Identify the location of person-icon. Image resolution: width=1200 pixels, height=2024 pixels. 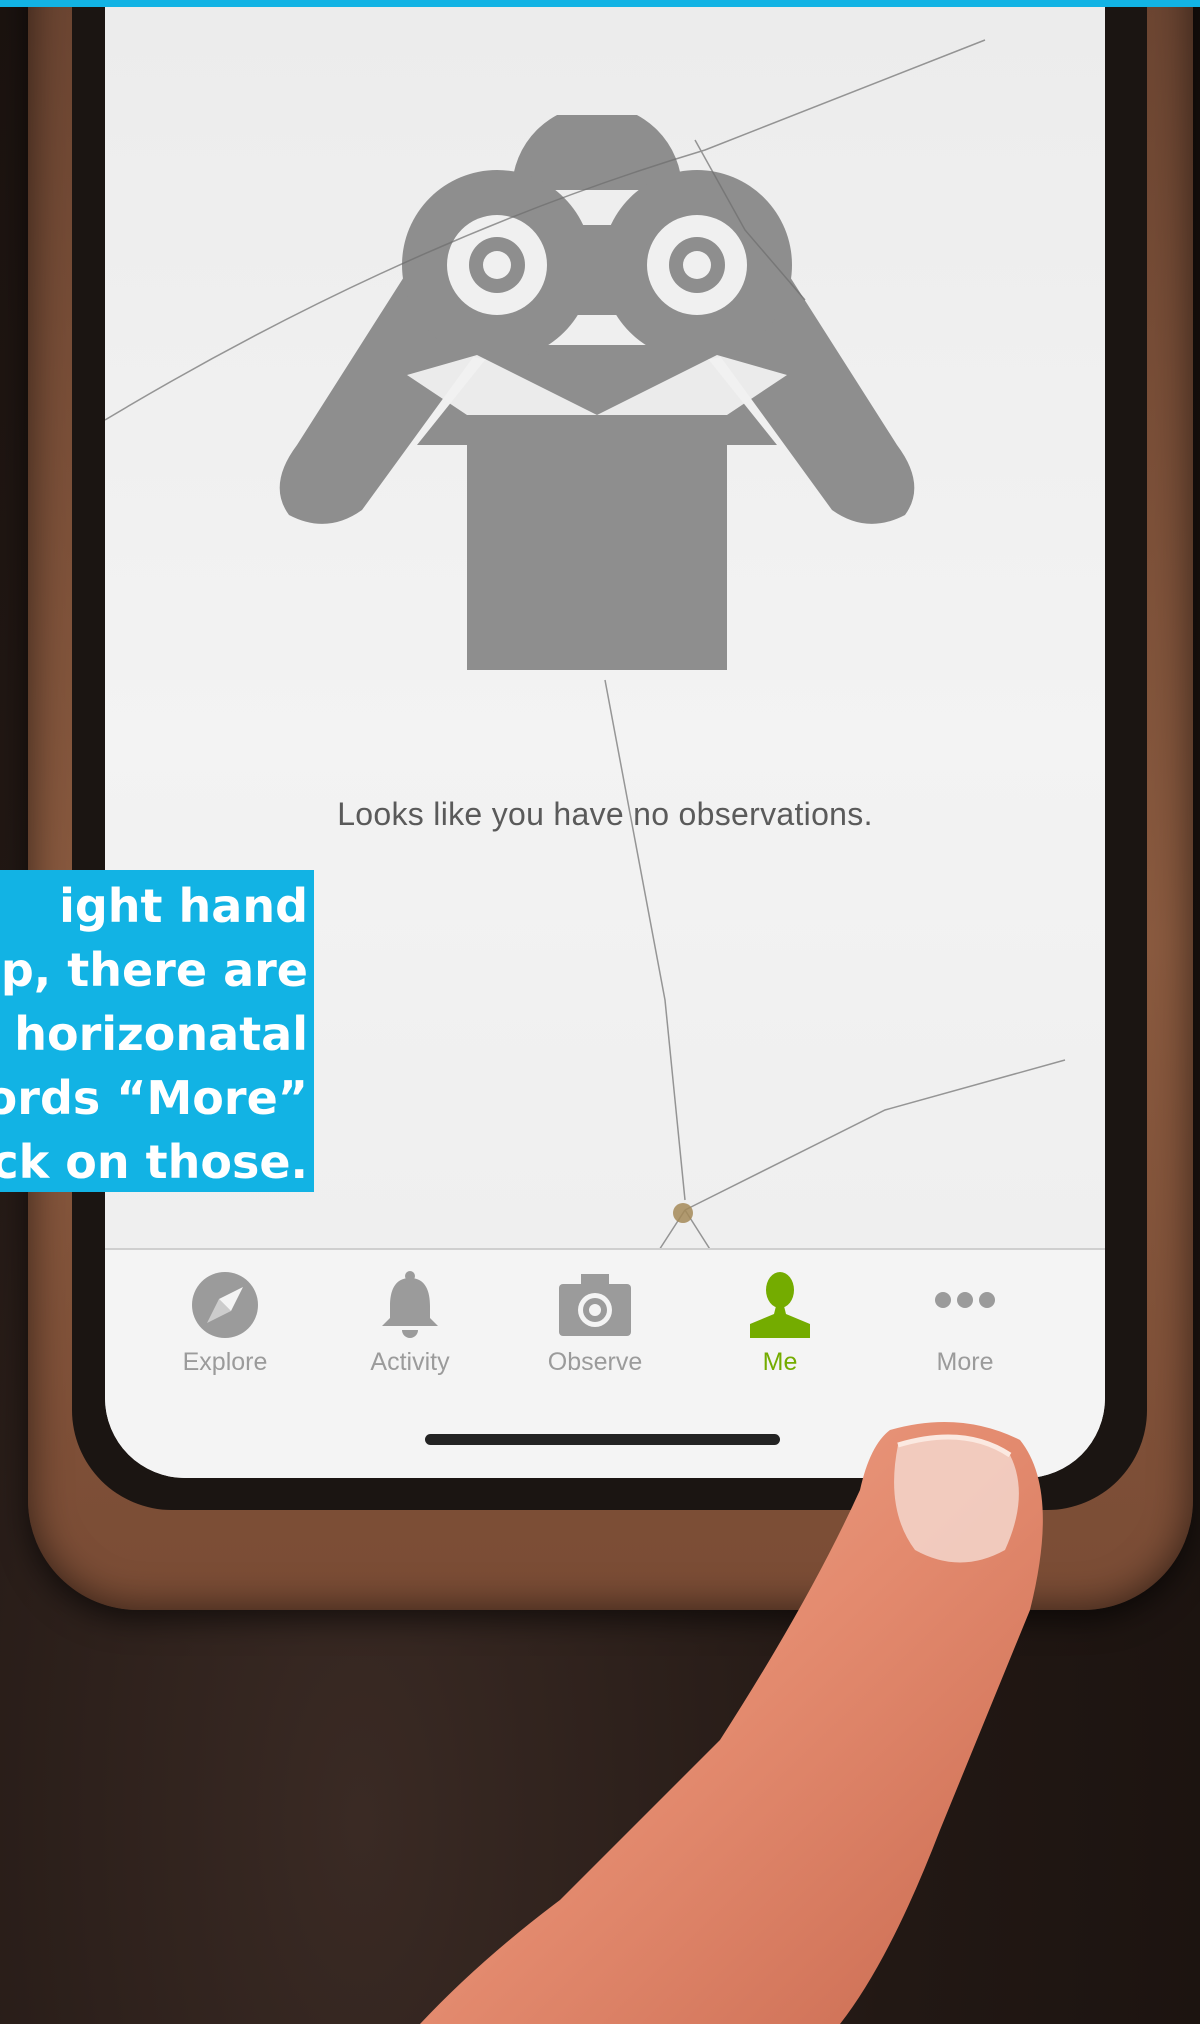
(780, 1305).